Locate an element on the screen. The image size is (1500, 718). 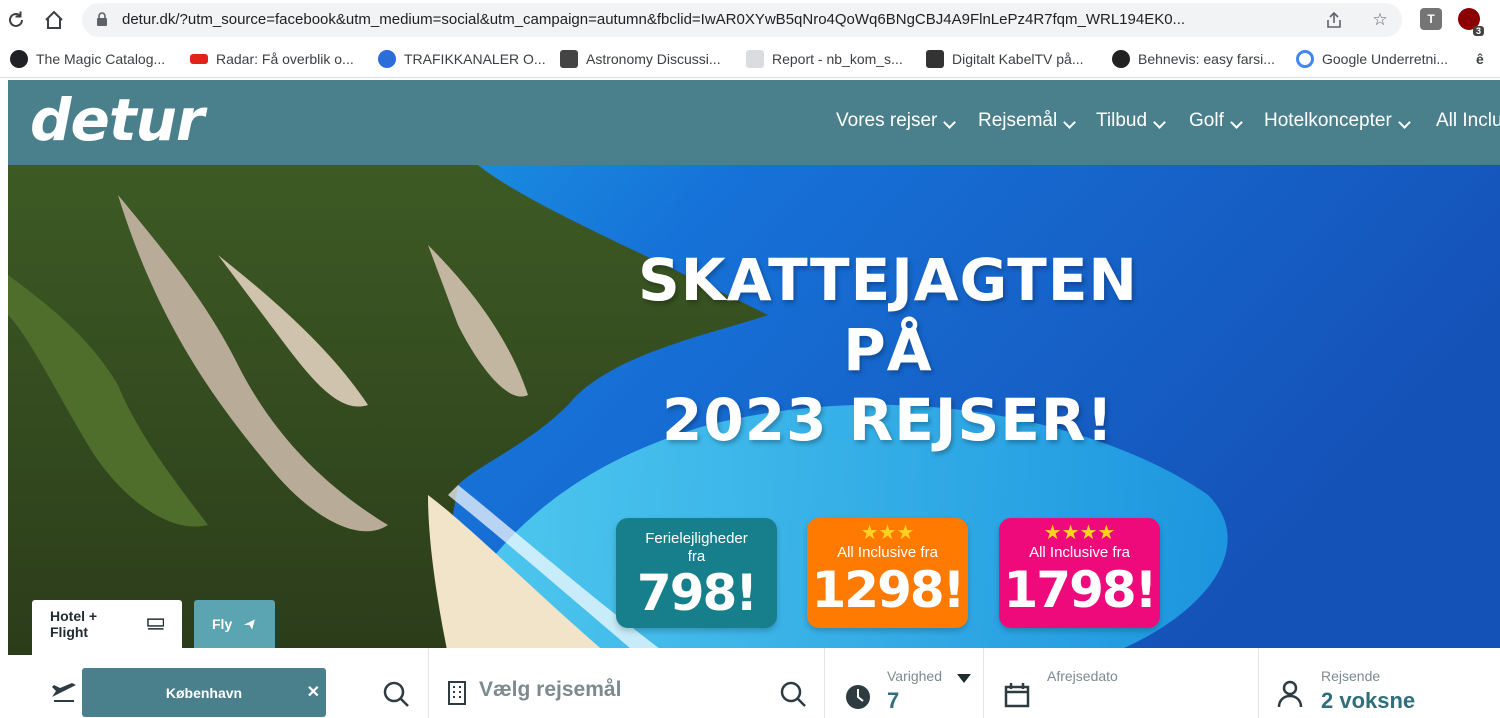
extension-ublock-icon: 3 is located at coordinates (1471, 22).